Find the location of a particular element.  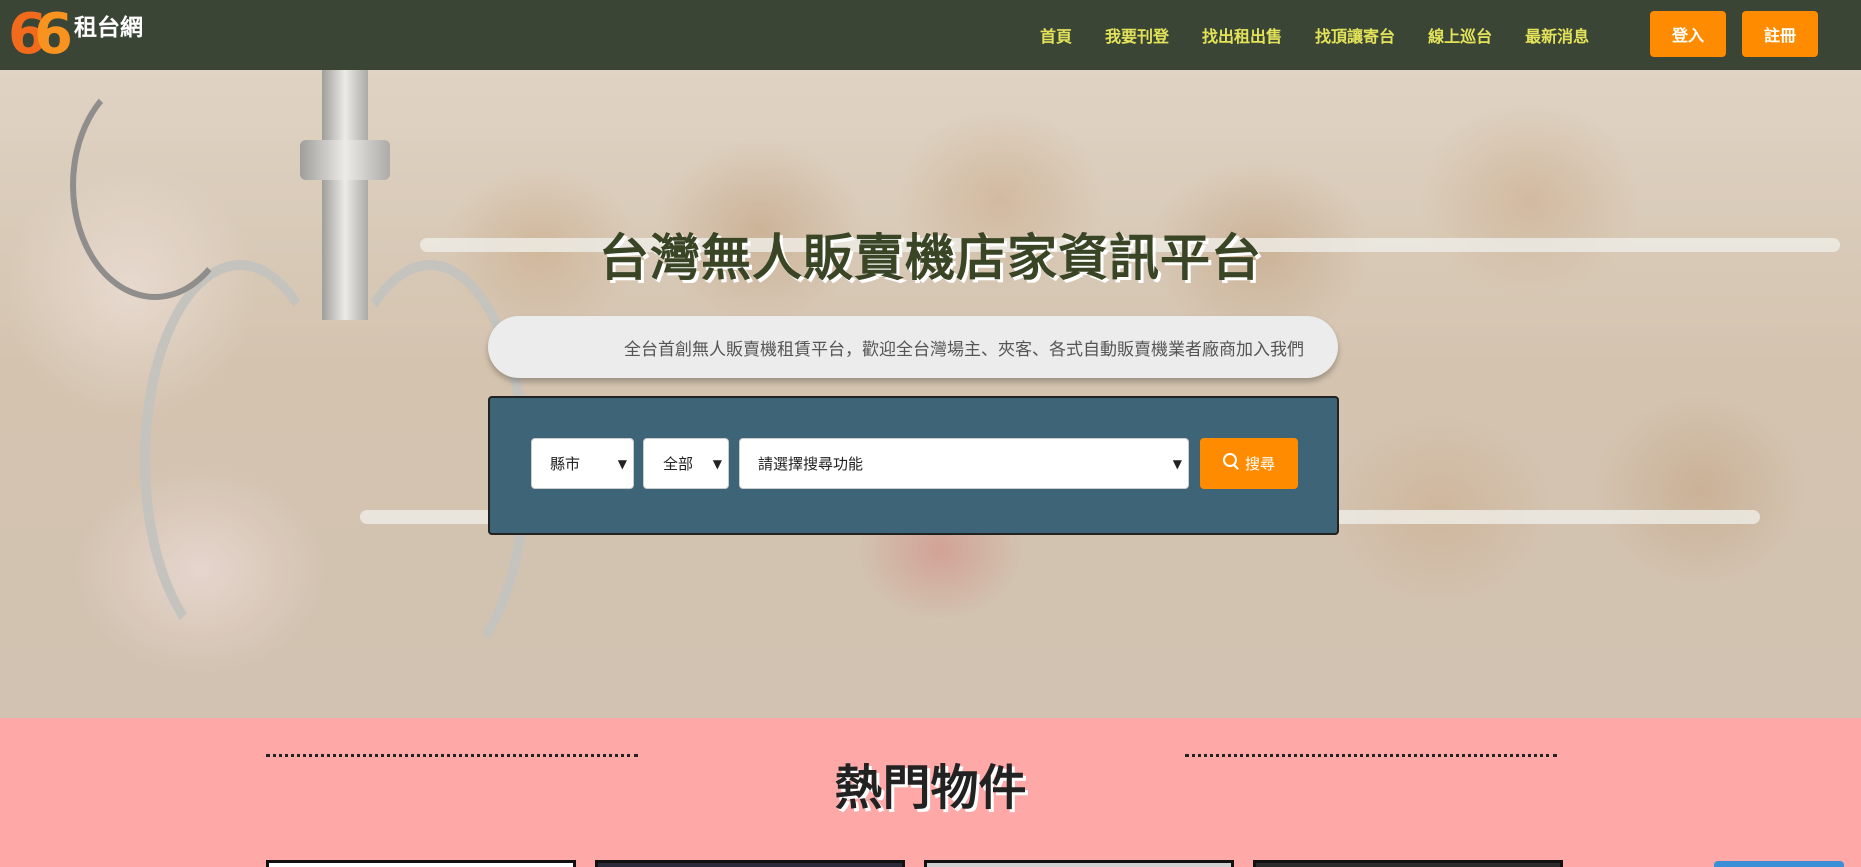

logo-mark-icon: 66 is located at coordinates (40, 34).